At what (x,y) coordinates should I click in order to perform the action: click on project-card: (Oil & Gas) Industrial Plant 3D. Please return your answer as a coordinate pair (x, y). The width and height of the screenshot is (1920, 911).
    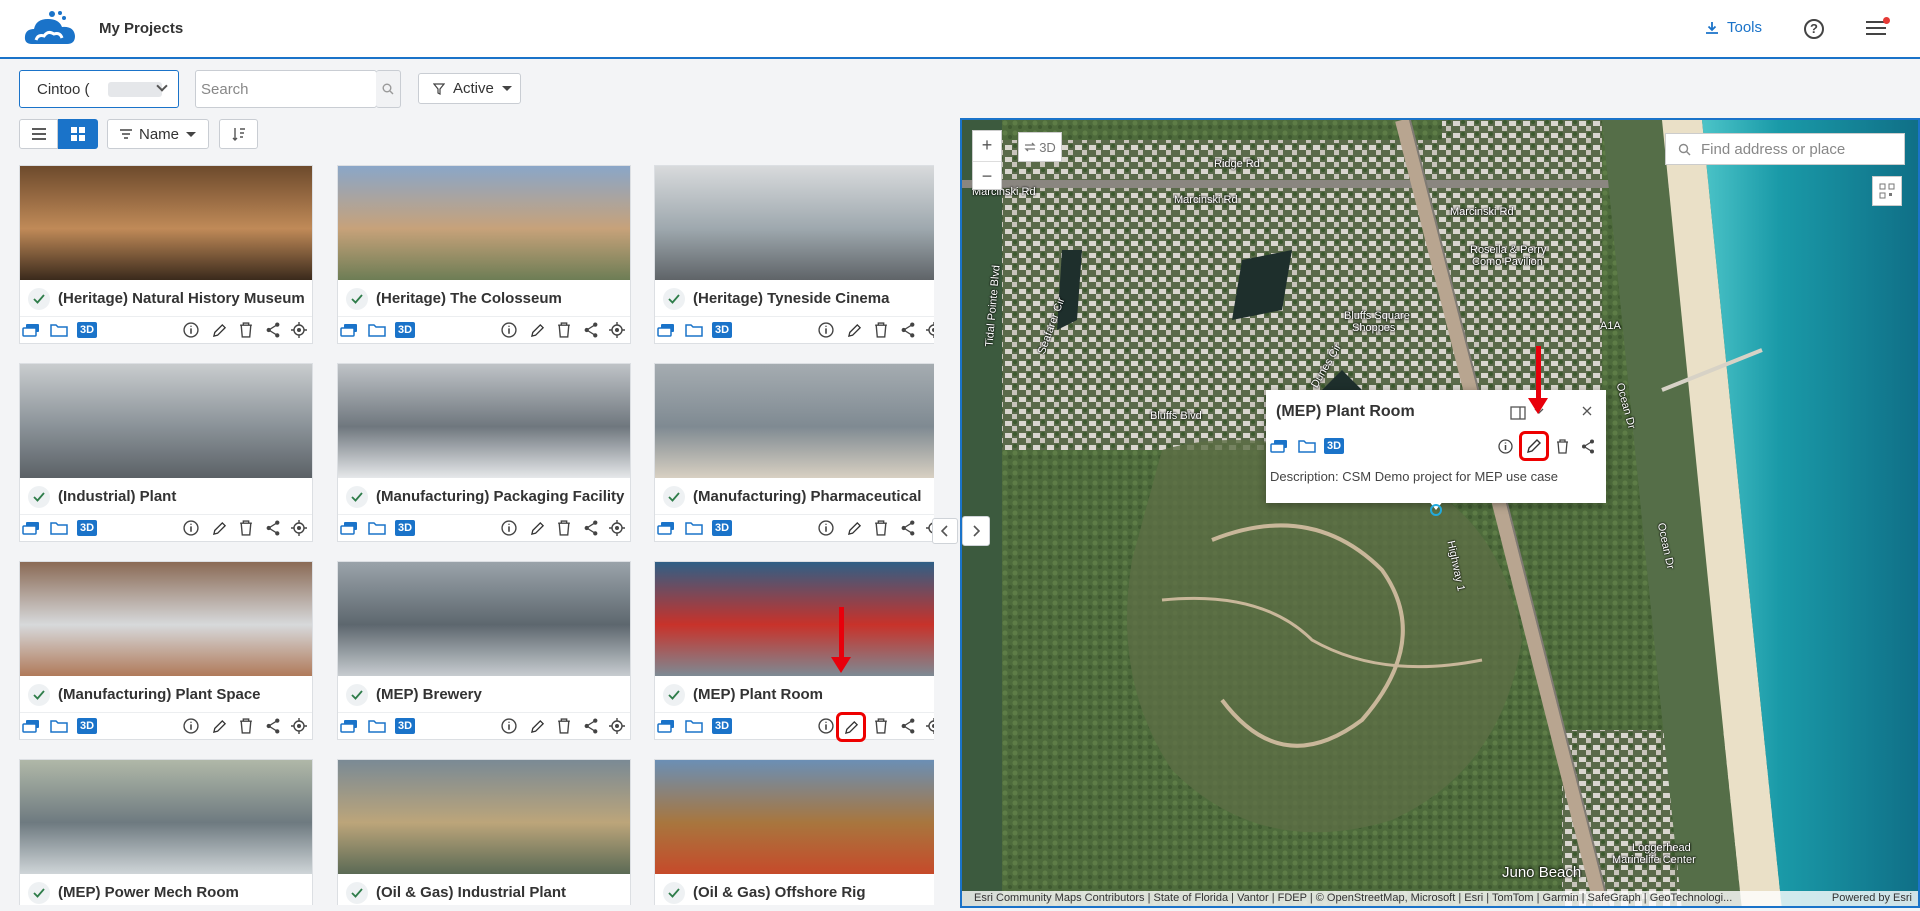
    Looking at the image, I should click on (484, 832).